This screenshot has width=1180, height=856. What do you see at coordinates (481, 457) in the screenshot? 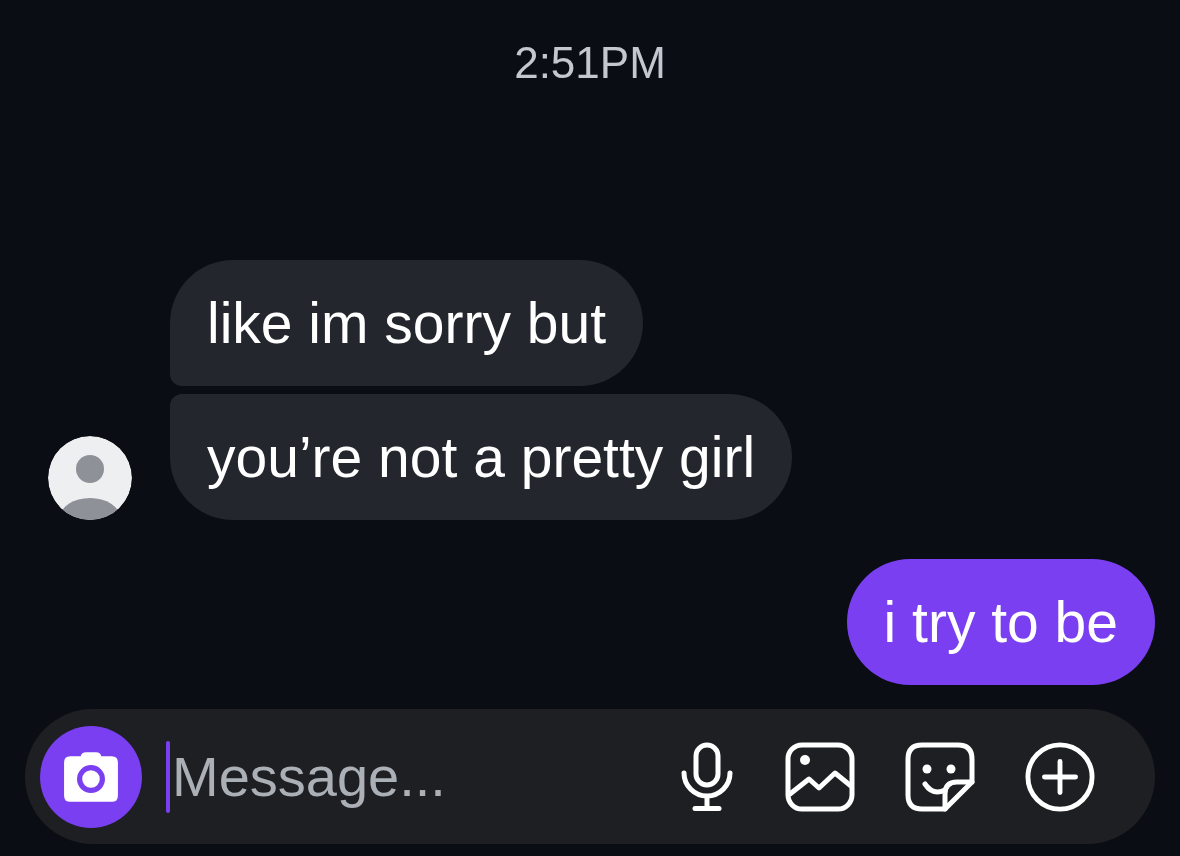
I see `received-message: you’re not a pretty girl` at bounding box center [481, 457].